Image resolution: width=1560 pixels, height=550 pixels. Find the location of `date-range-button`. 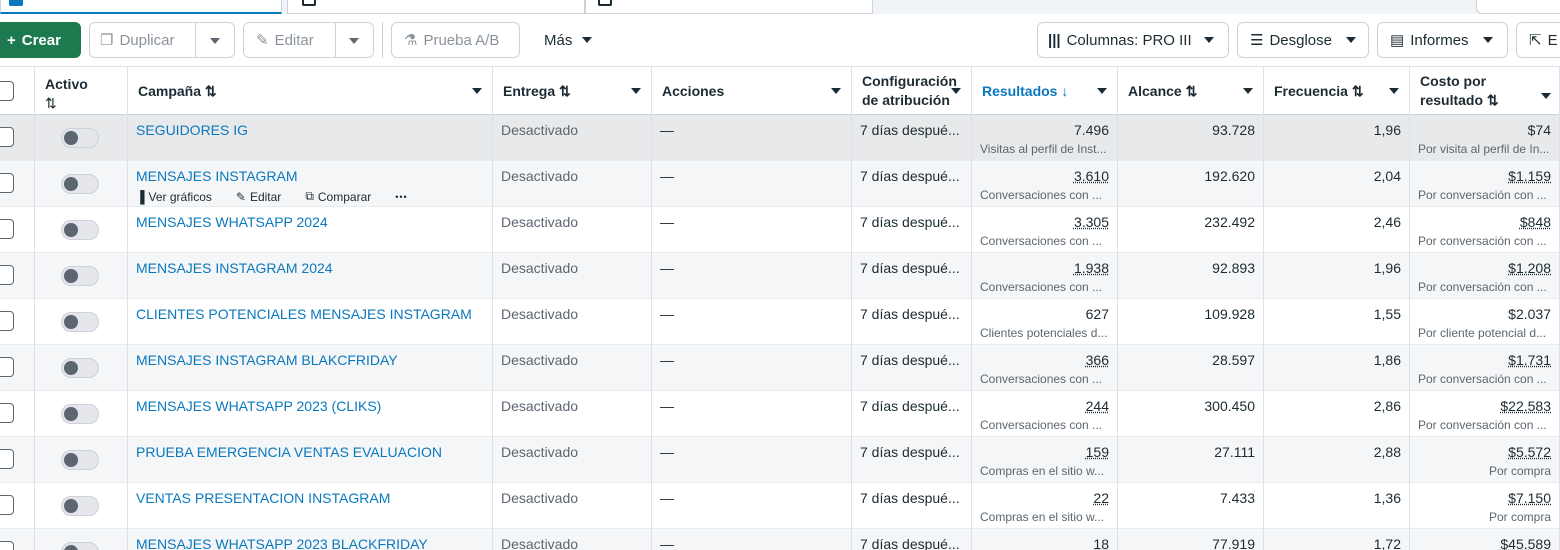

date-range-button is located at coordinates (1518, 7).